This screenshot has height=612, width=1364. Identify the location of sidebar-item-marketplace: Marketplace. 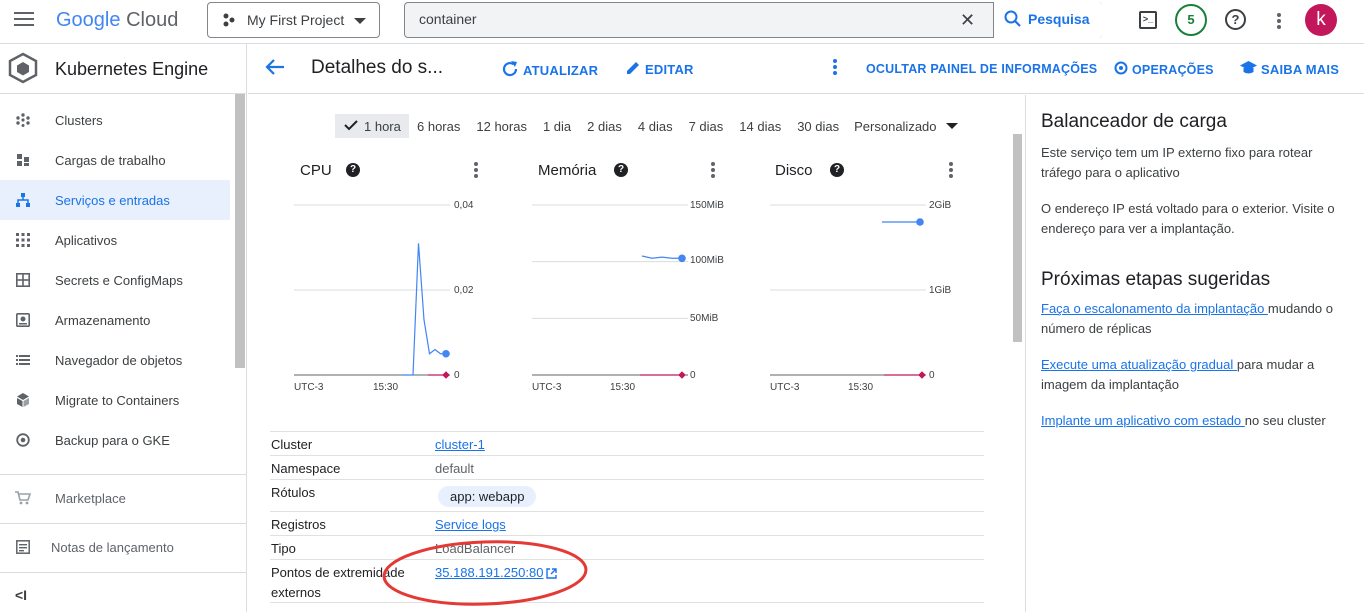
(115, 498).